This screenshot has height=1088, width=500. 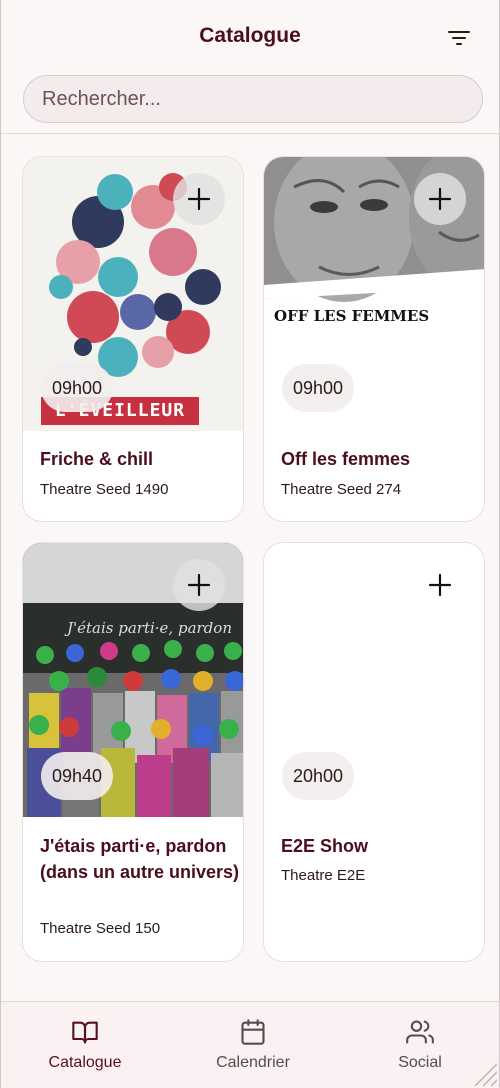 I want to click on event-venue: Theatre E2E, so click(x=323, y=875).